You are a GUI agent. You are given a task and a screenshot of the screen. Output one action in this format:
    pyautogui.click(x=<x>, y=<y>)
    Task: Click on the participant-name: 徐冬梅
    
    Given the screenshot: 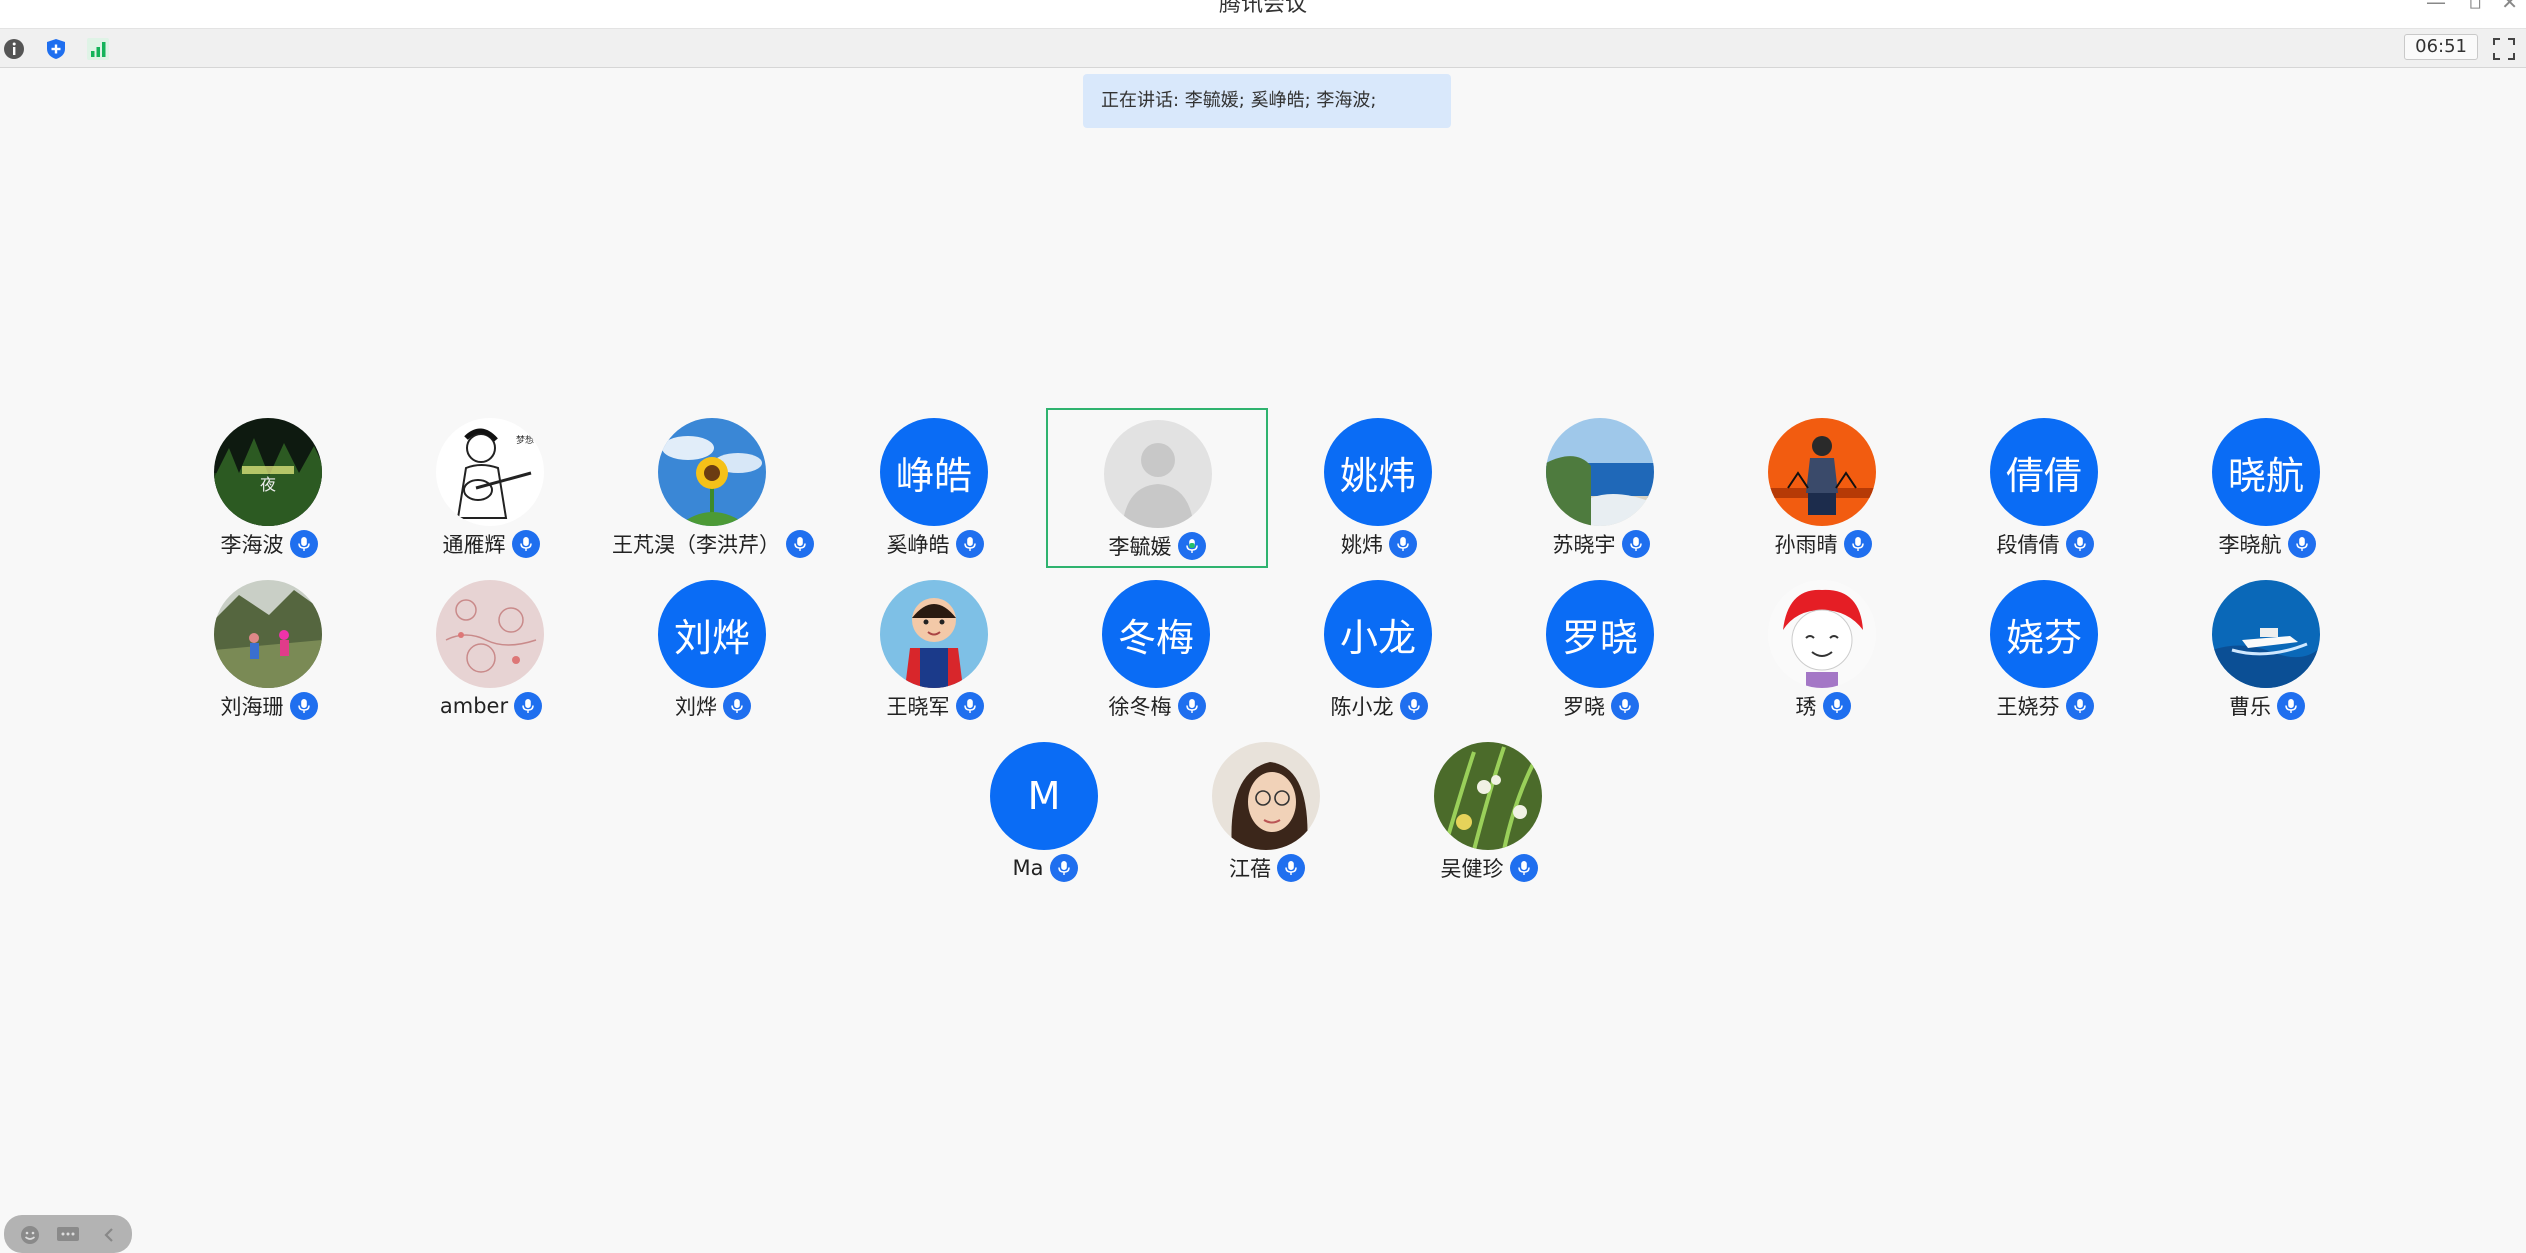 What is the action you would take?
    pyautogui.click(x=1140, y=707)
    